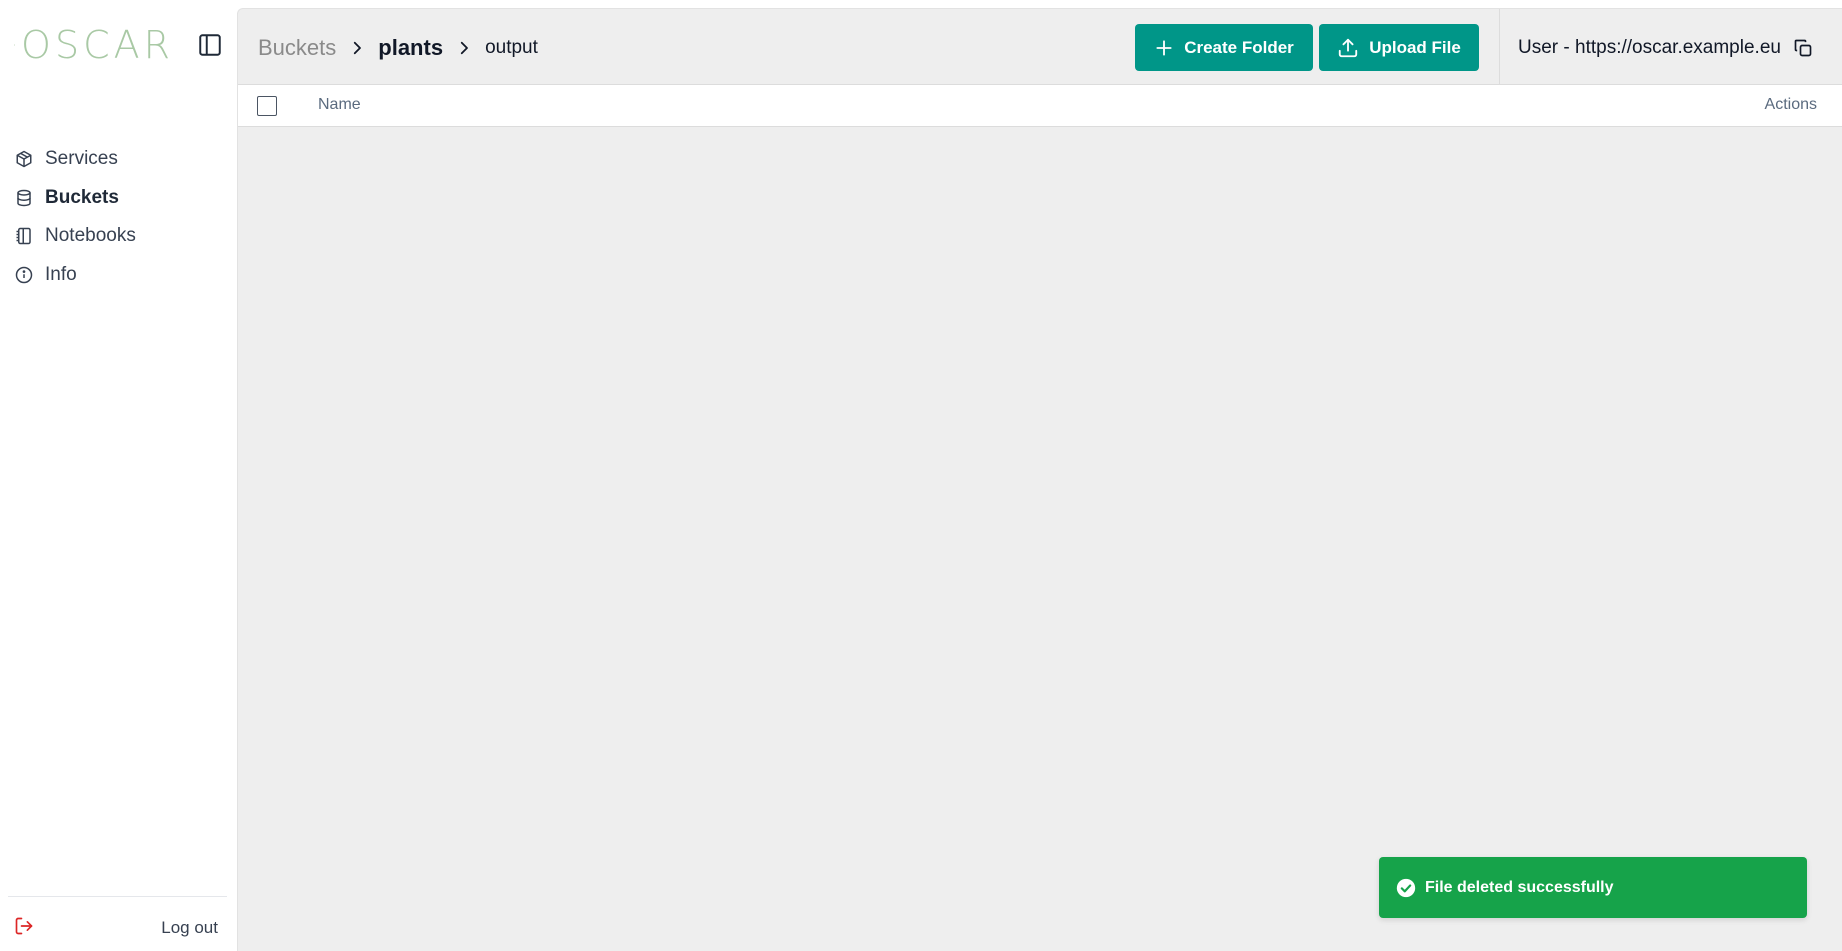 Image resolution: width=1842 pixels, height=951 pixels. I want to click on success-toast: File deleted successfully, so click(1593, 887).